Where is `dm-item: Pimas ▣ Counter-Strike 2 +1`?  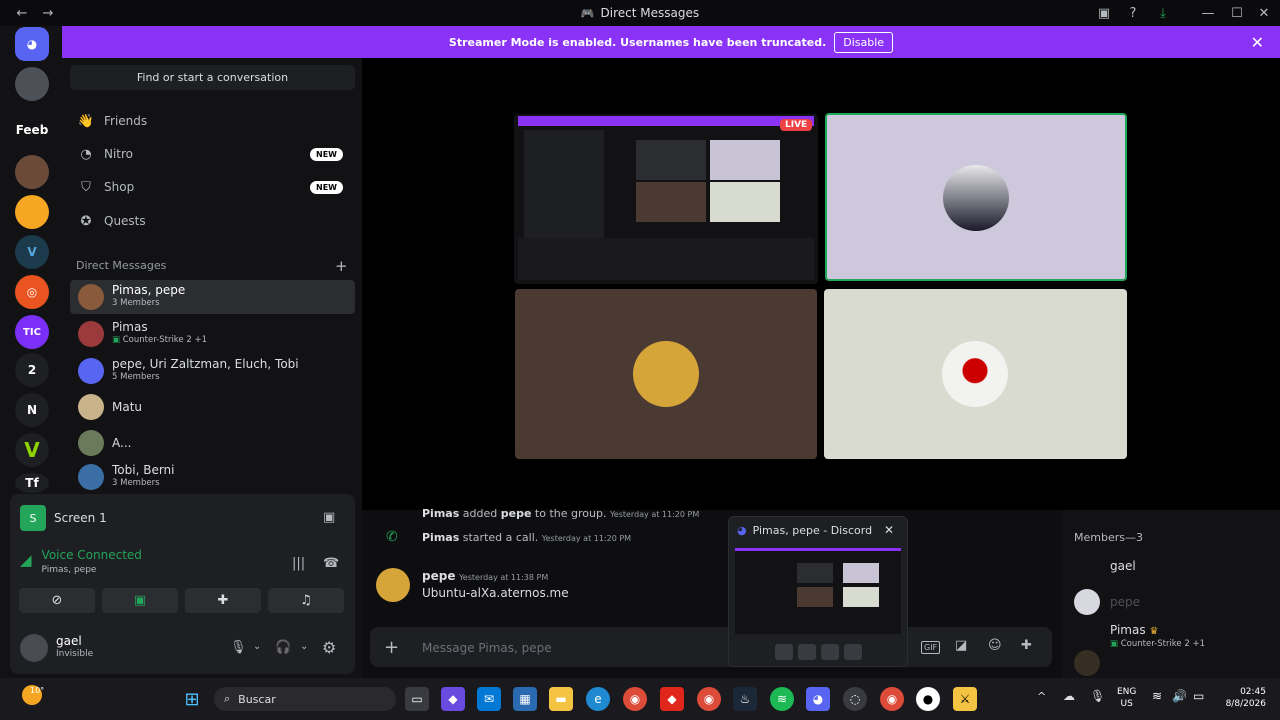
dm-item: Pimas ▣ Counter-Strike 2 +1 is located at coordinates (212, 334).